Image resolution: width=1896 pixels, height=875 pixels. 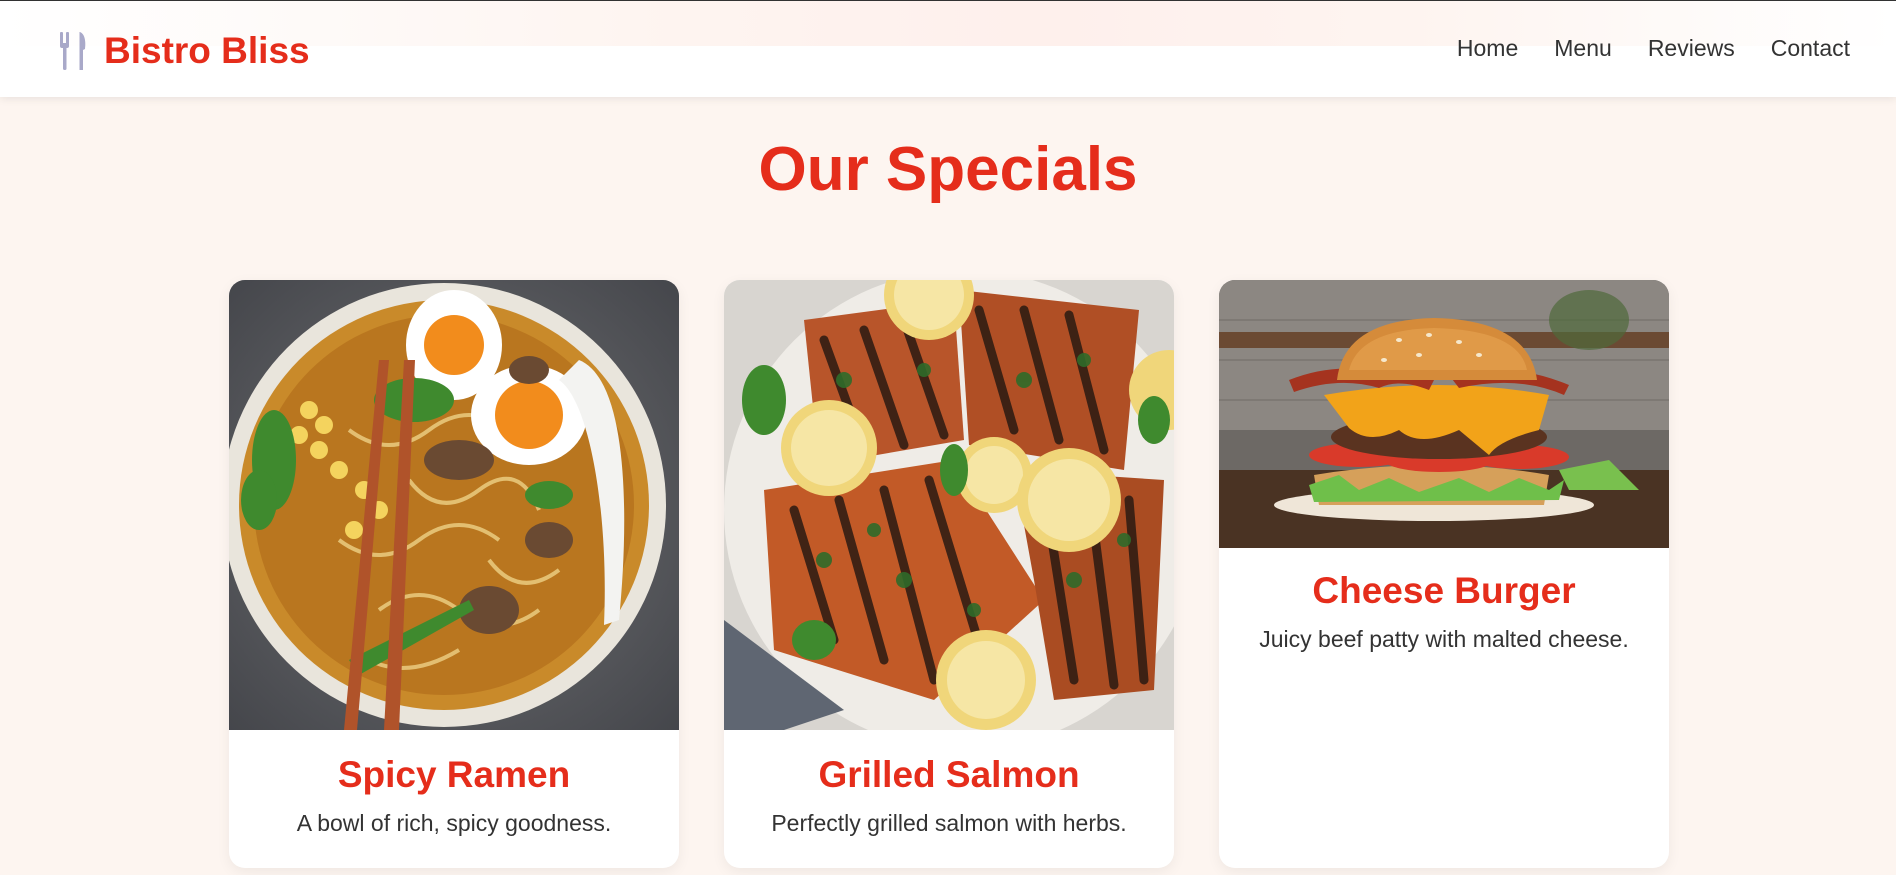 I want to click on nav-contact: Contact, so click(x=1810, y=48).